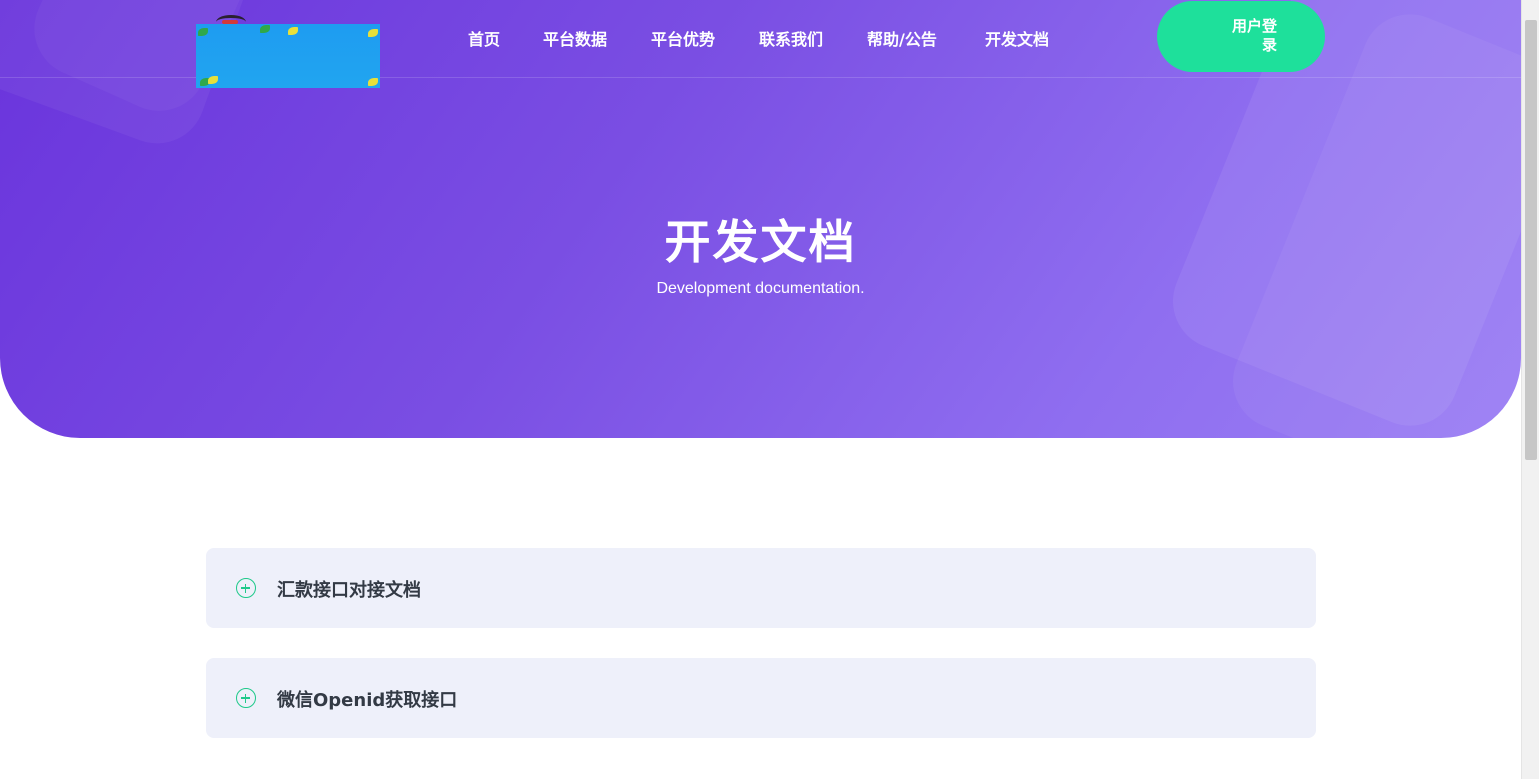 The height and width of the screenshot is (779, 1539). I want to click on accordion-item-remittance-api: 汇款接口对接文档, so click(761, 588).